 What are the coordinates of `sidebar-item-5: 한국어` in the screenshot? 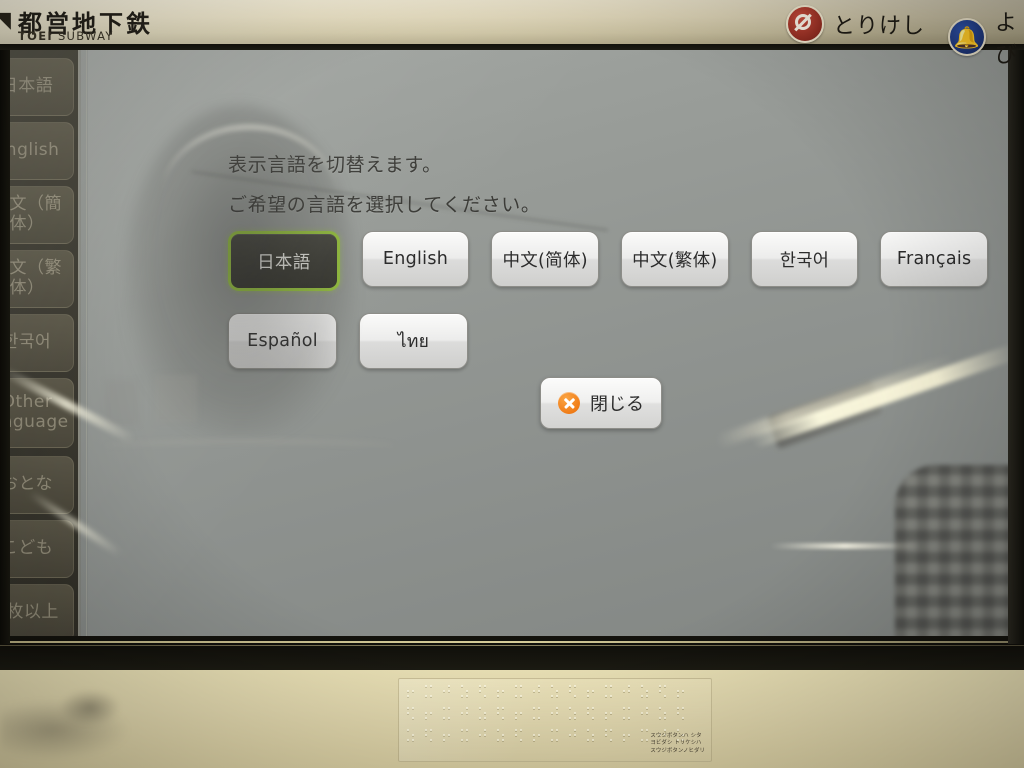 It's located at (42, 343).